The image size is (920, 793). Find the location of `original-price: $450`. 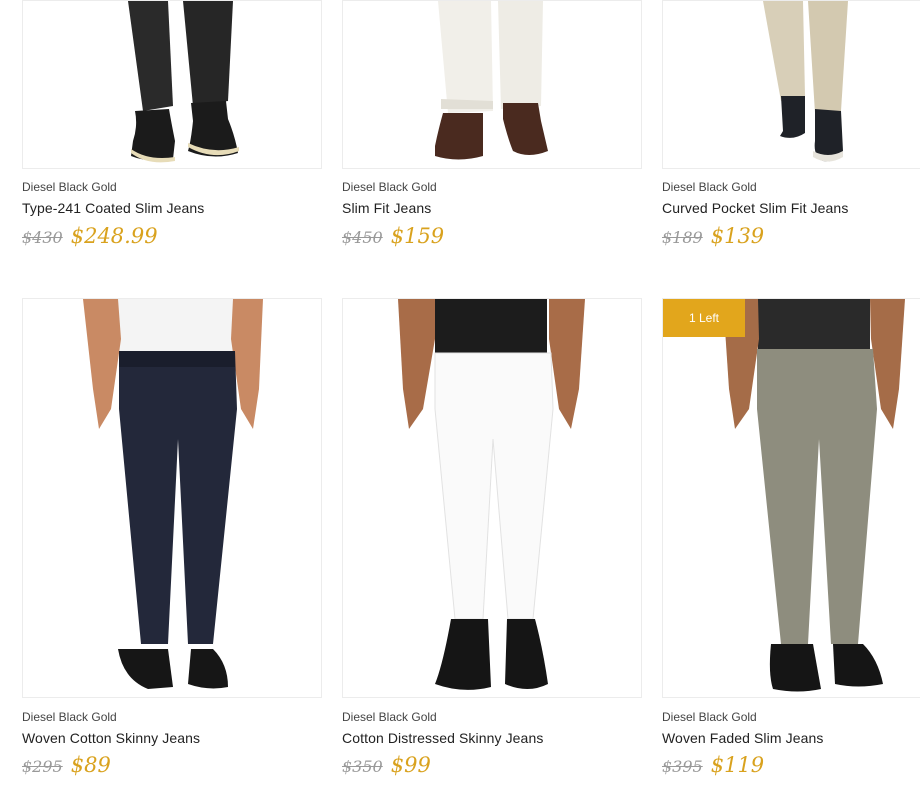

original-price: $450 is located at coordinates (362, 237).